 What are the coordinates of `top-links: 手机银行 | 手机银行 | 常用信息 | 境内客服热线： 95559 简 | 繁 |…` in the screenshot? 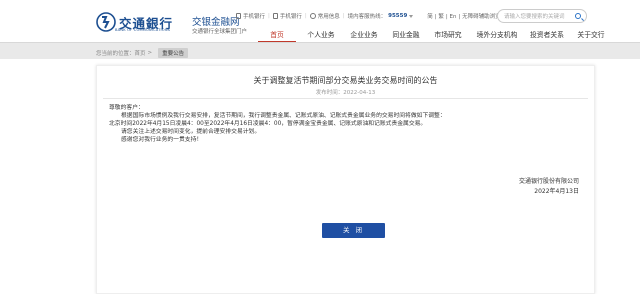 It's located at (369, 16).